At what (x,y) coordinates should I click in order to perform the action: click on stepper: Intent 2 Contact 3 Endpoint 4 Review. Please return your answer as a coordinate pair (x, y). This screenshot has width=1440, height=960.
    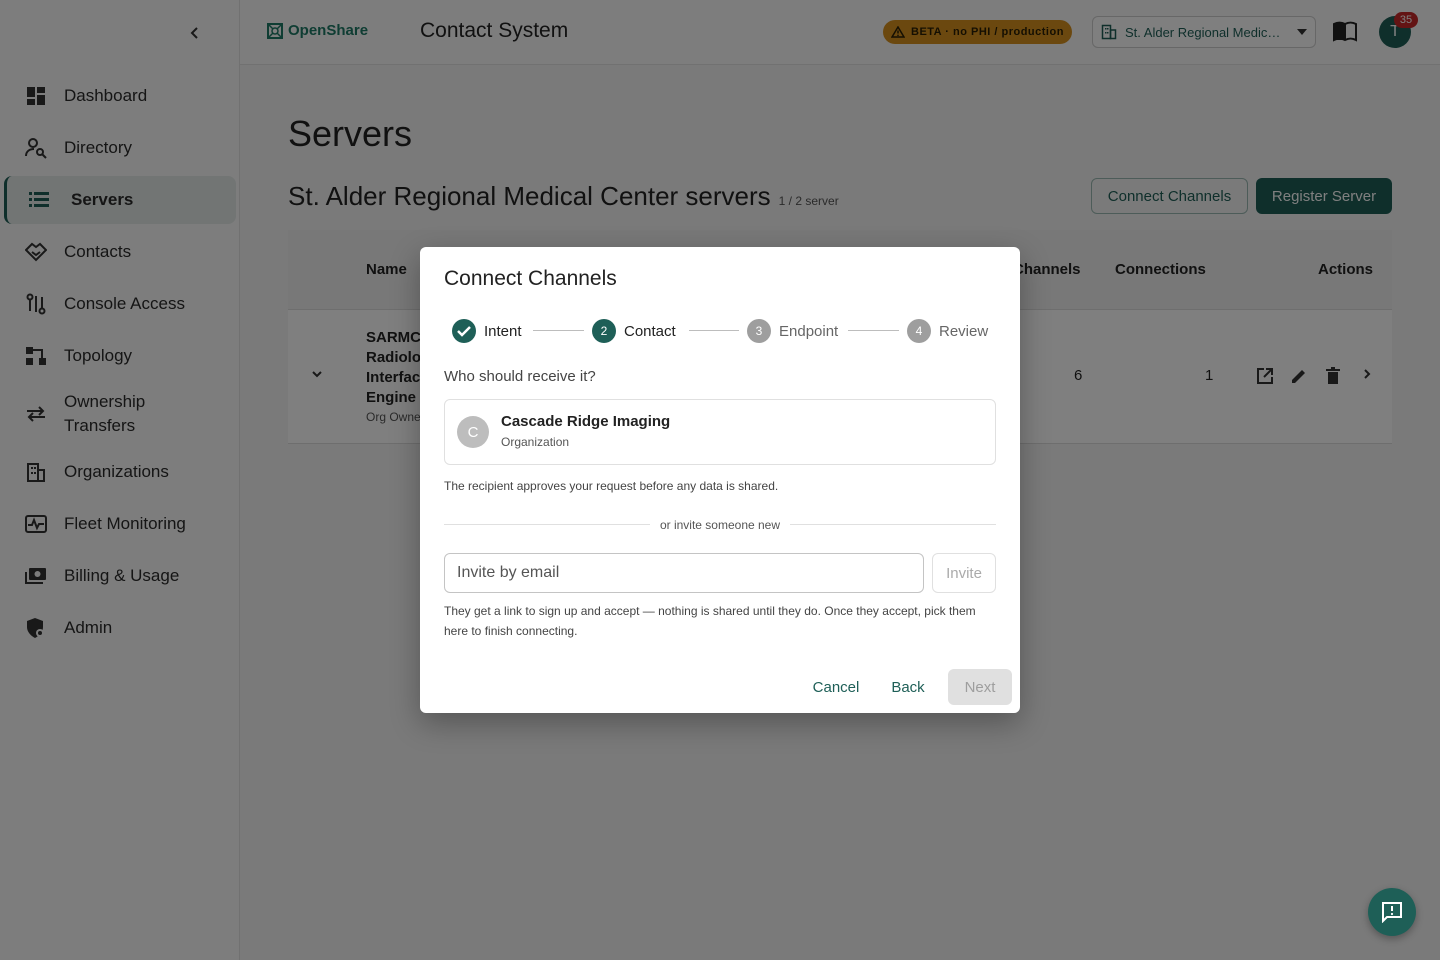
    Looking at the image, I should click on (722, 331).